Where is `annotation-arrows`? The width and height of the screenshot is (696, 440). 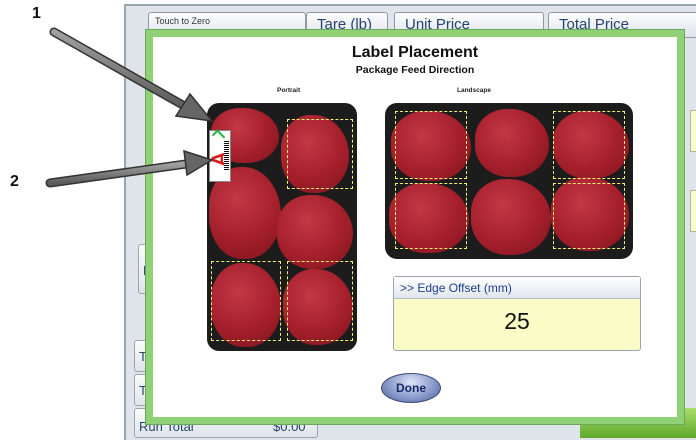 annotation-arrows is located at coordinates (129, 107).